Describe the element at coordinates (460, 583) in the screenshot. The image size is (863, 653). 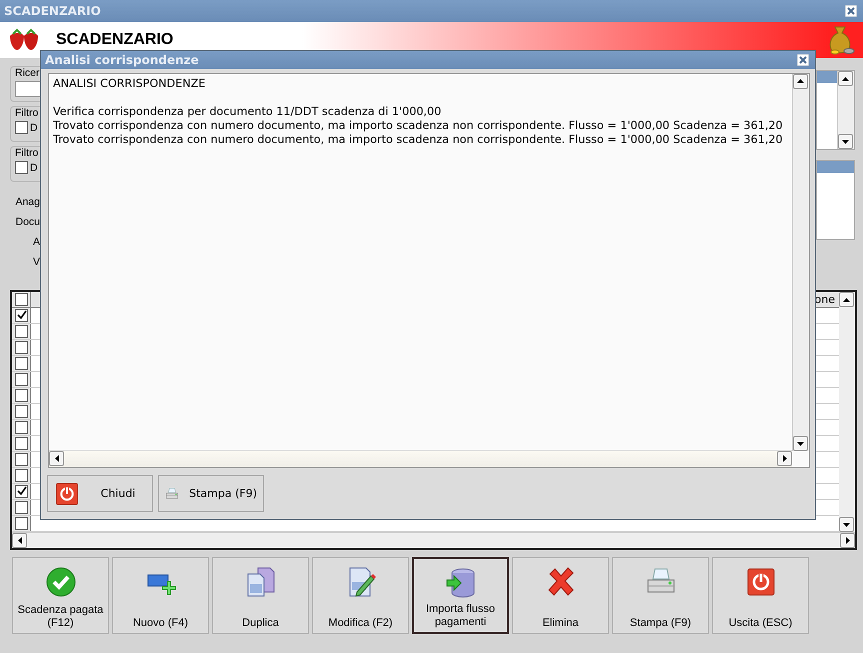
I see `database-arrow-icon` at that location.